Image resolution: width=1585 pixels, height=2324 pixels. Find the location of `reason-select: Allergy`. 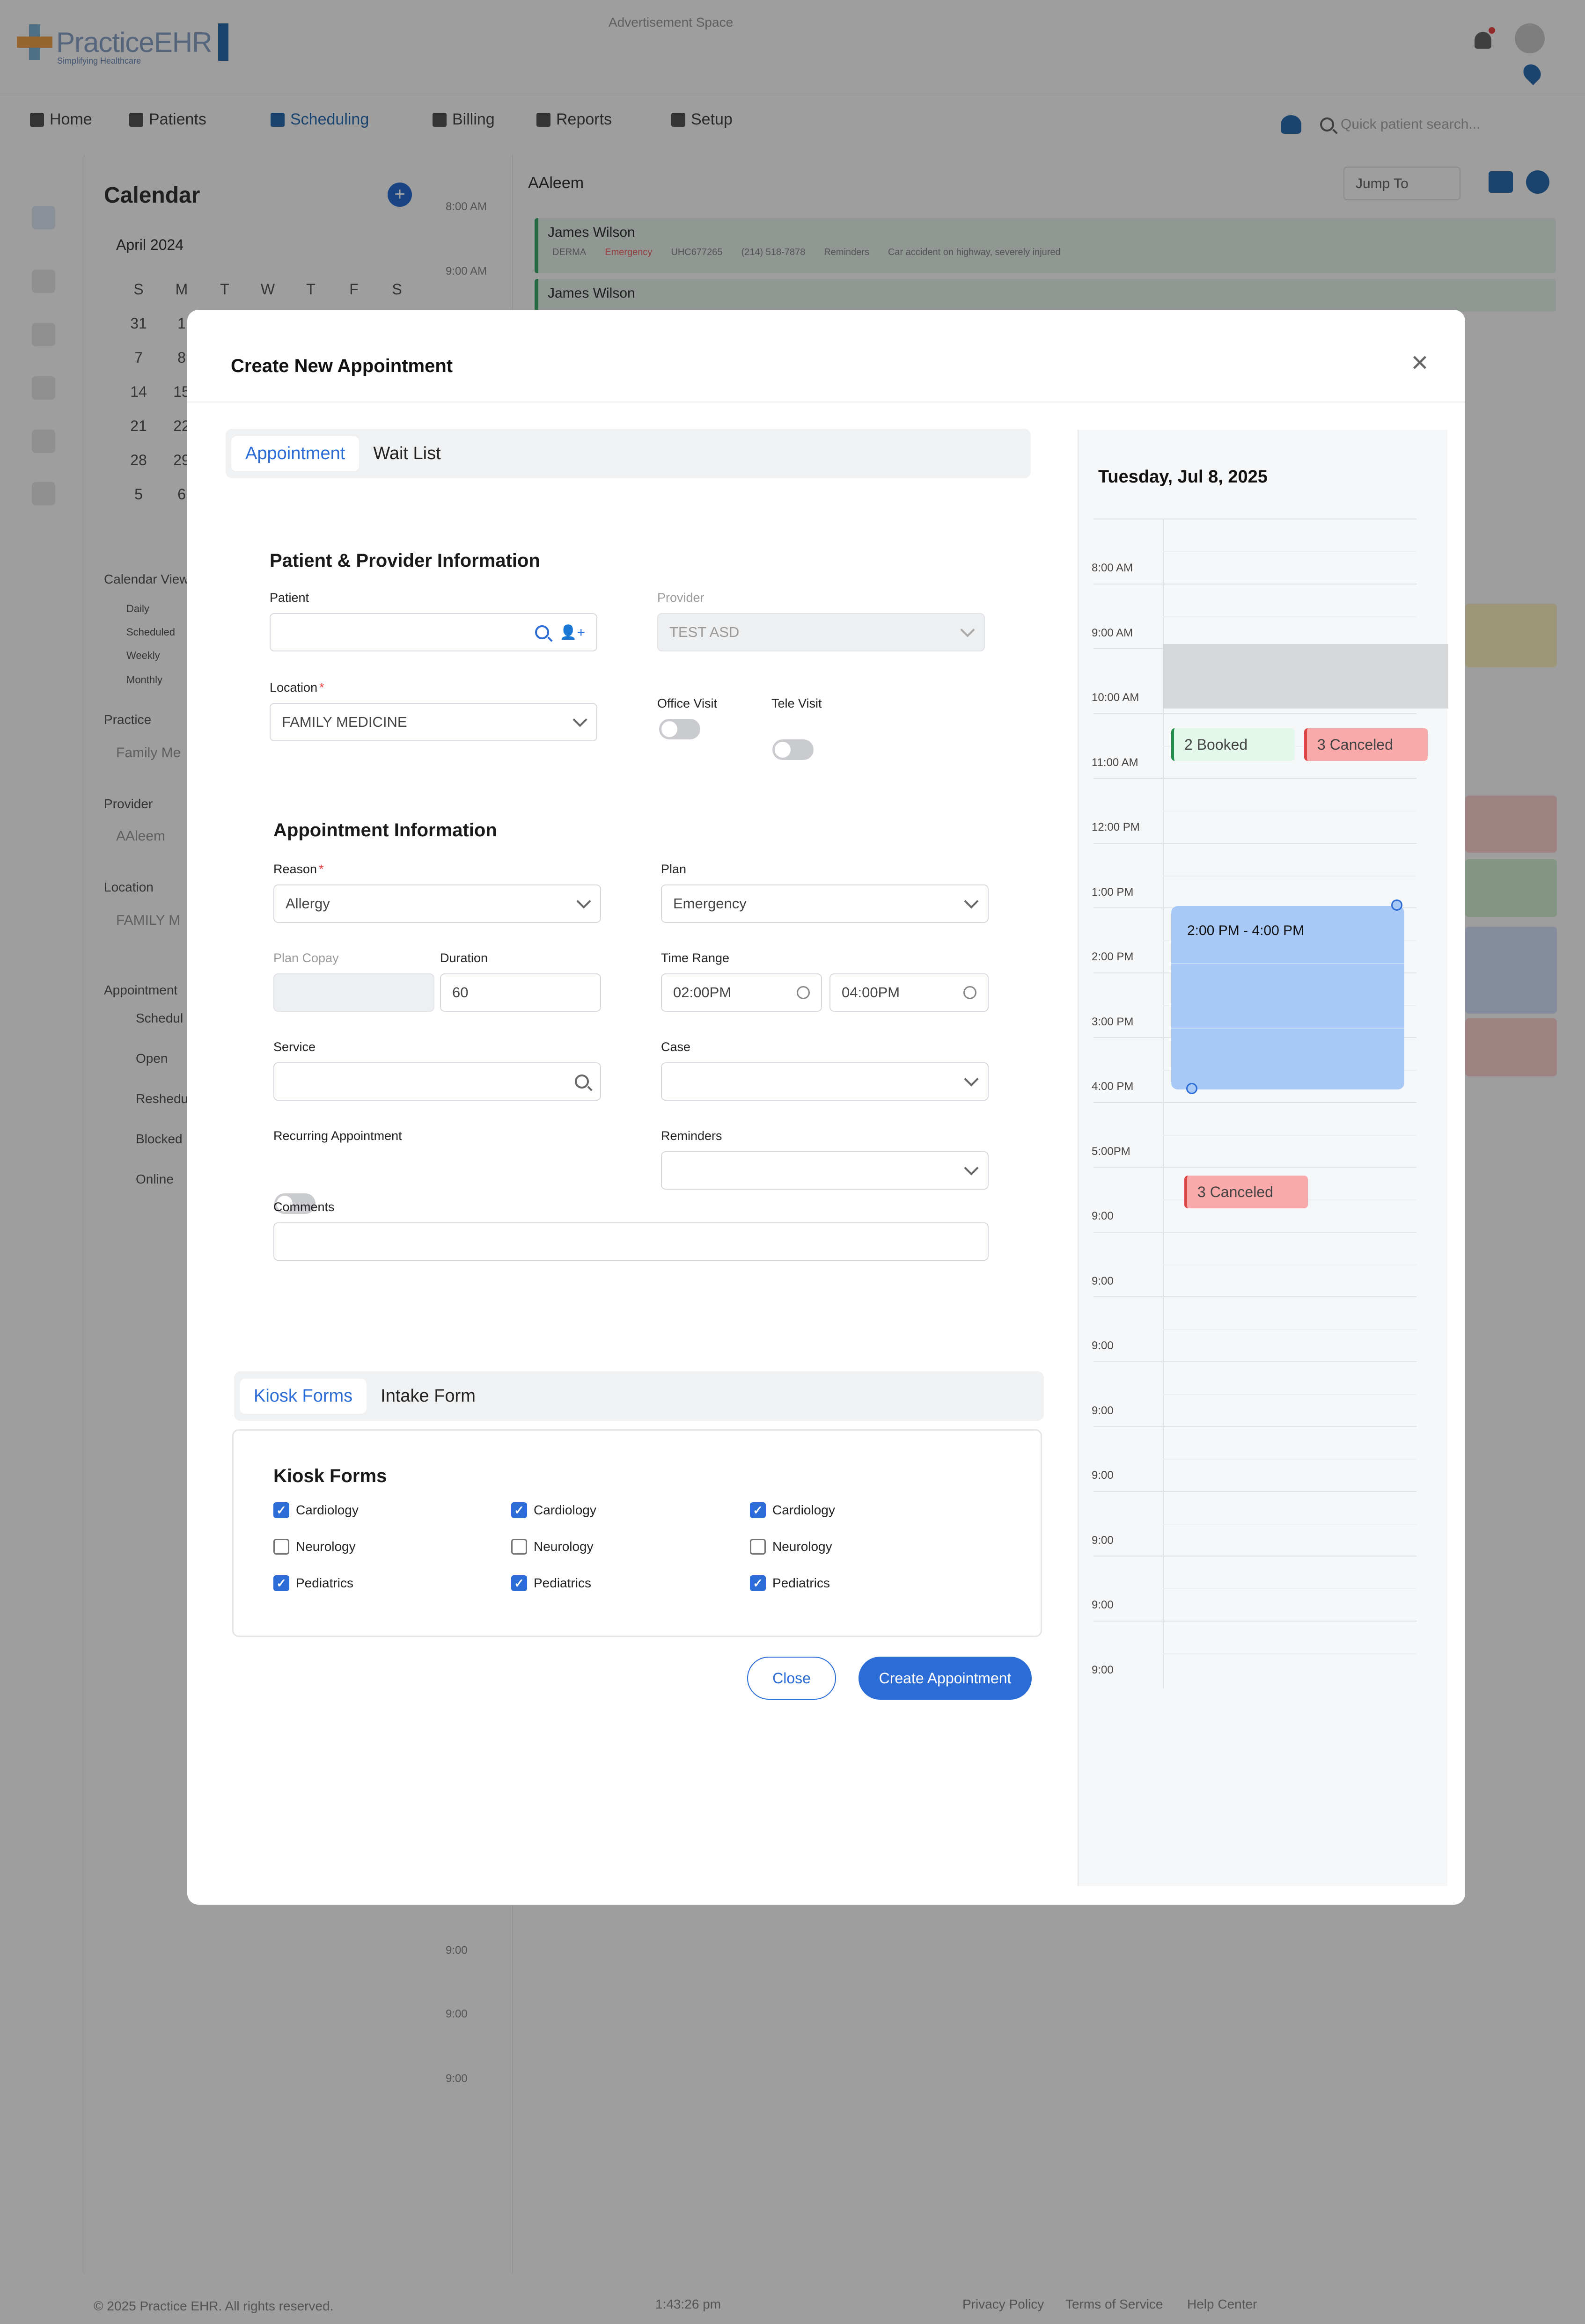

reason-select: Allergy is located at coordinates (437, 903).